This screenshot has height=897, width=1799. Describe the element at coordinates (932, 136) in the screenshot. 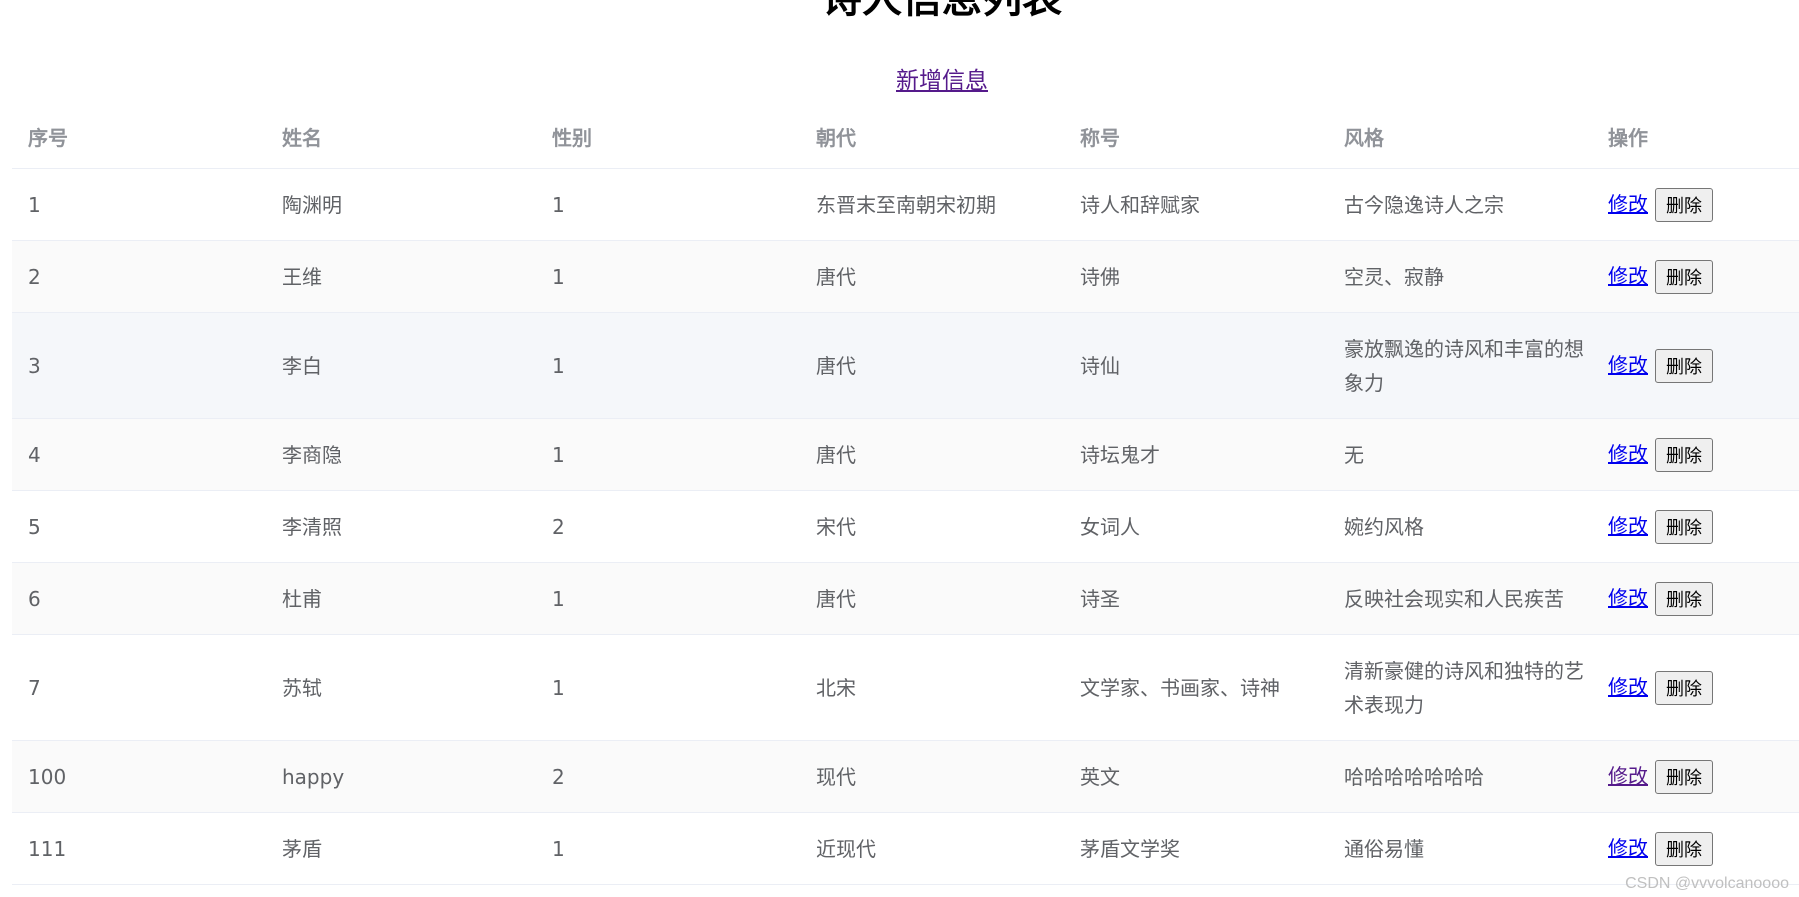

I see `header-dynasty: 朝代` at that location.